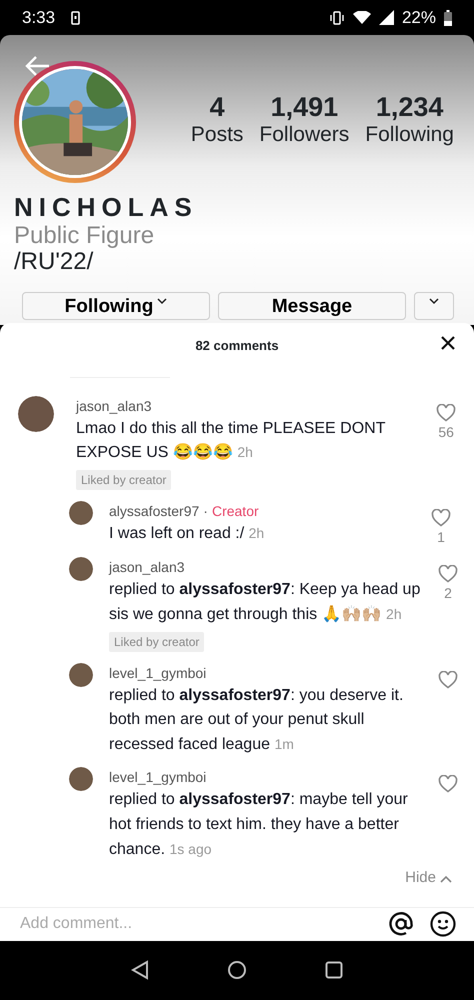 The image size is (474, 1000). Describe the element at coordinates (336, 18) in the screenshot. I see `vibrate-icon` at that location.